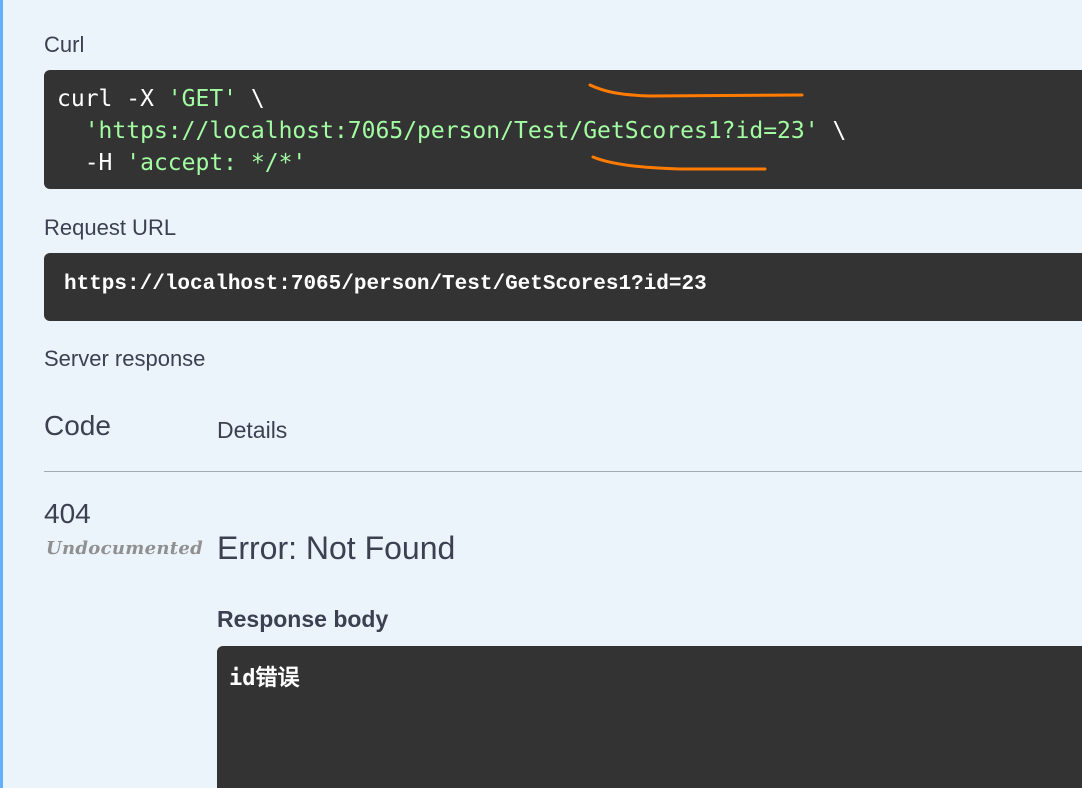 Image resolution: width=1082 pixels, height=788 pixels. I want to click on curl-header-string: 'accept: */*', so click(216, 163).